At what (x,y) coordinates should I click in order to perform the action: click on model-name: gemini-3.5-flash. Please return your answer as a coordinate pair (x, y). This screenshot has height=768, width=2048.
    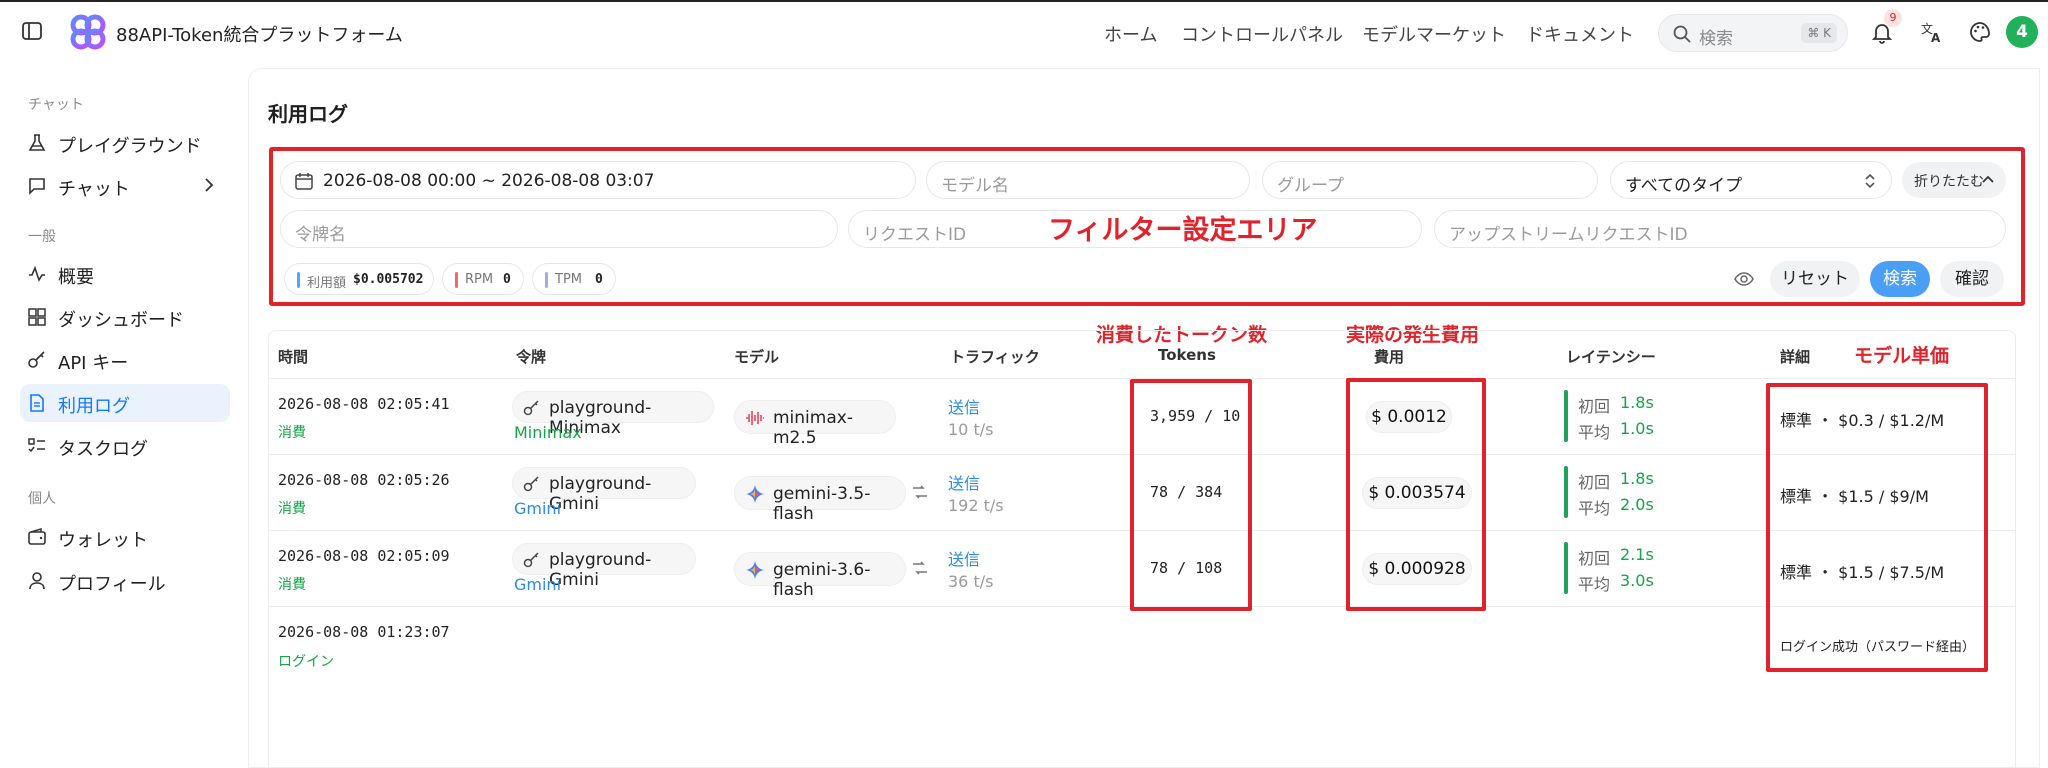
    Looking at the image, I should click on (822, 504).